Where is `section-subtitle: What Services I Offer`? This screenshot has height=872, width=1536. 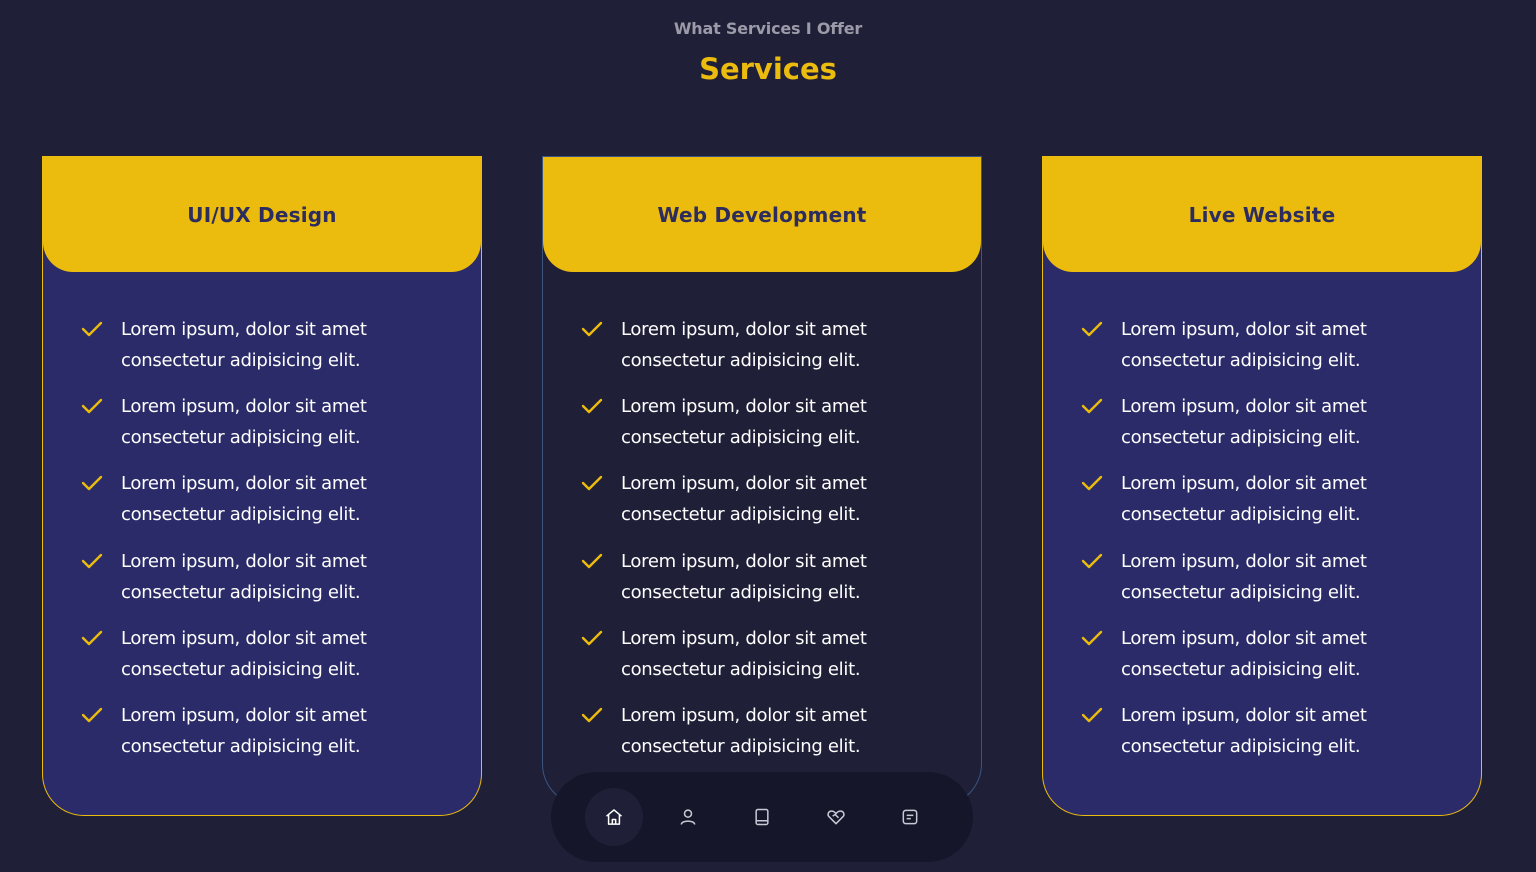 section-subtitle: What Services I Offer is located at coordinates (768, 28).